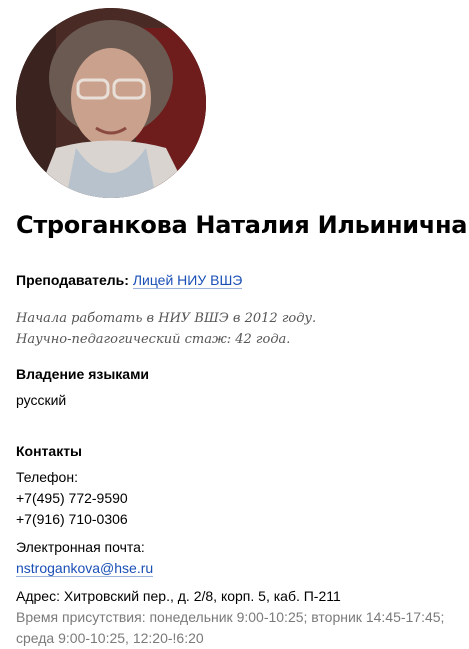 The image size is (469, 649). I want to click on phone-number: +7(916) 710-0306, so click(72, 519).